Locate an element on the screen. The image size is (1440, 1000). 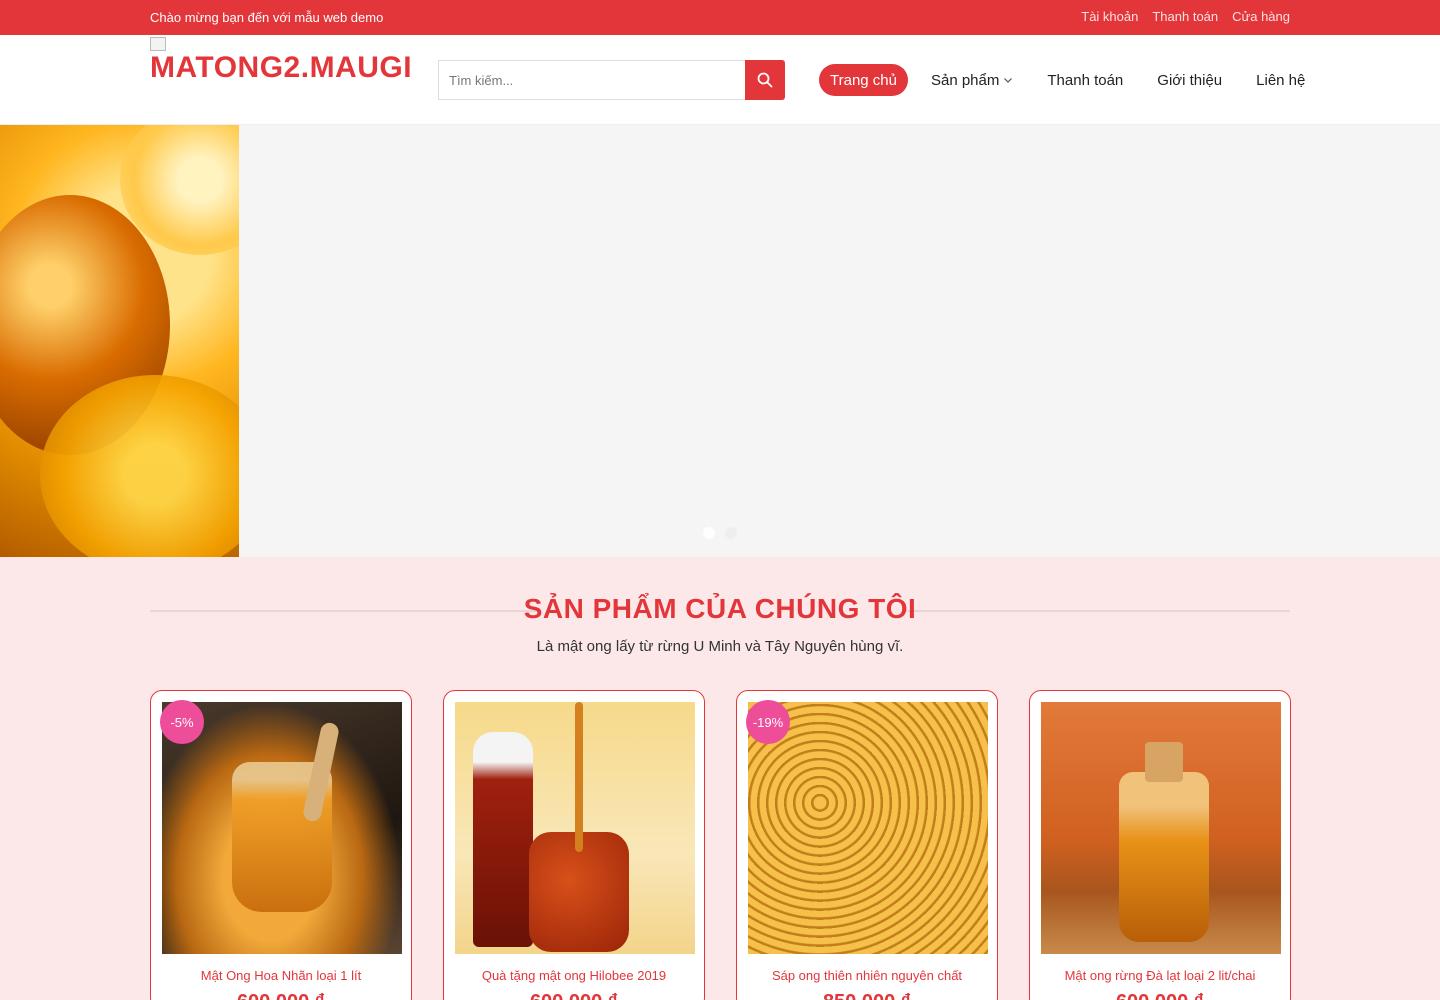
product-price: 850.000 ₫ is located at coordinates (867, 995).